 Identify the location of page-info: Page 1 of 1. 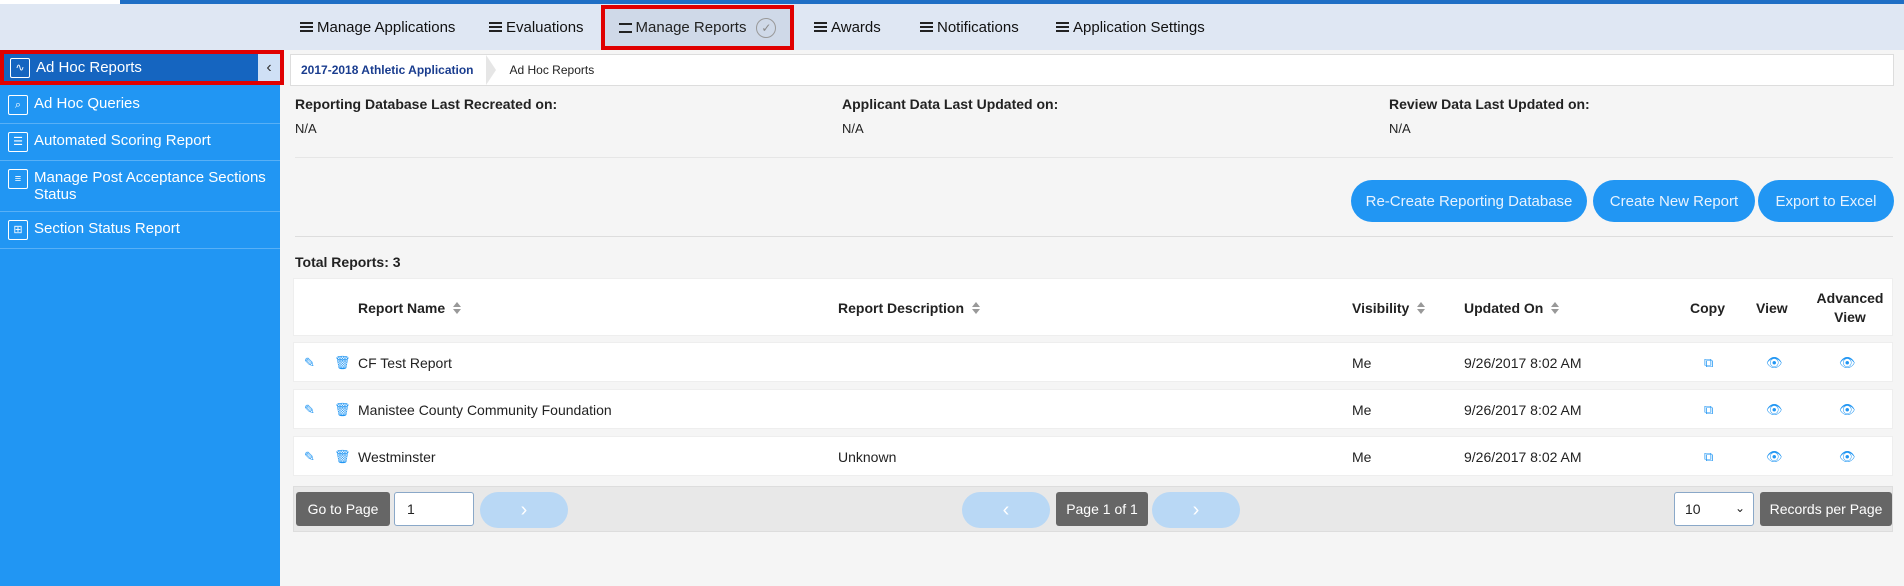
(1102, 509).